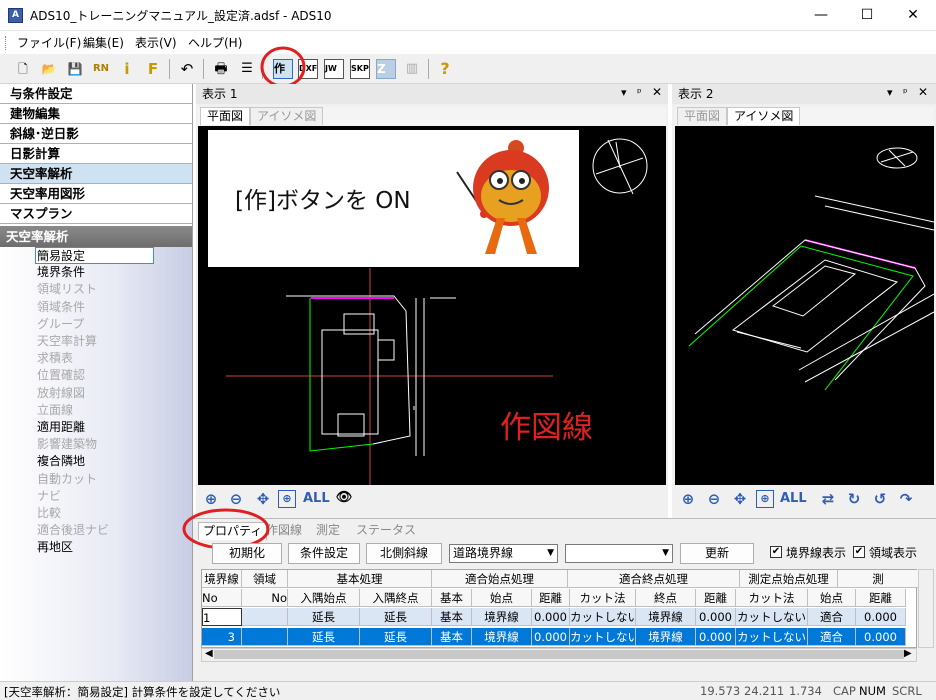 This screenshot has width=936, height=700. What do you see at coordinates (23, 69) in the screenshot?
I see `new-icon: 🗋` at bounding box center [23, 69].